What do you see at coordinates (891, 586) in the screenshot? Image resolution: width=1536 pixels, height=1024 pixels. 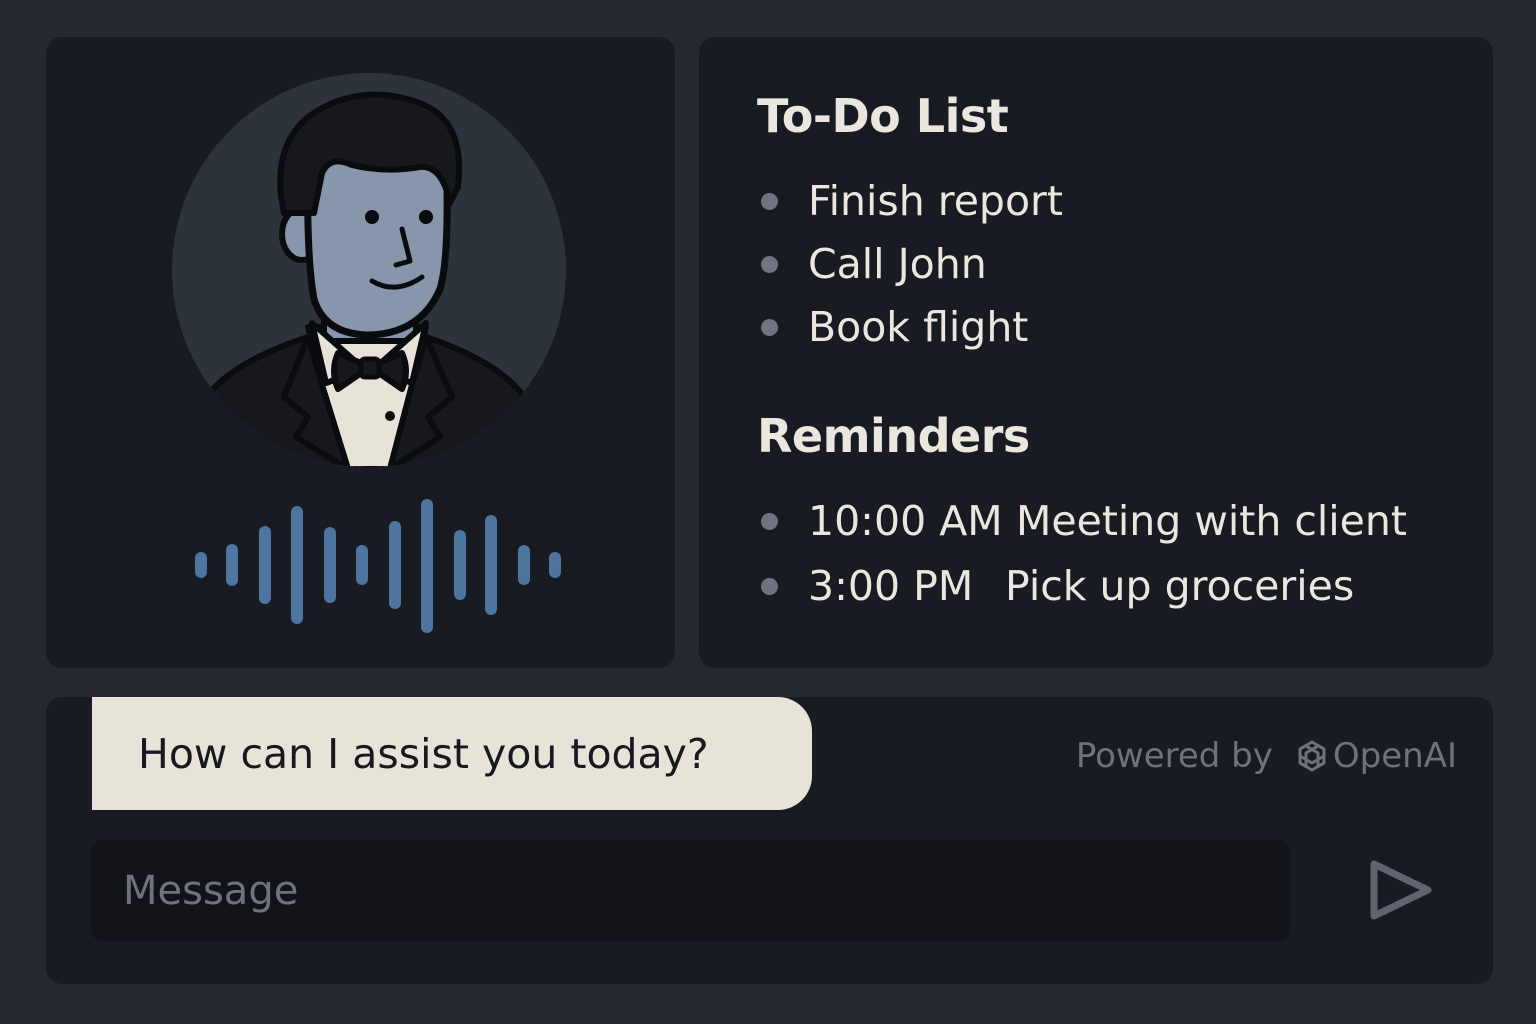 I see `reminder-time: 3:00 PM` at bounding box center [891, 586].